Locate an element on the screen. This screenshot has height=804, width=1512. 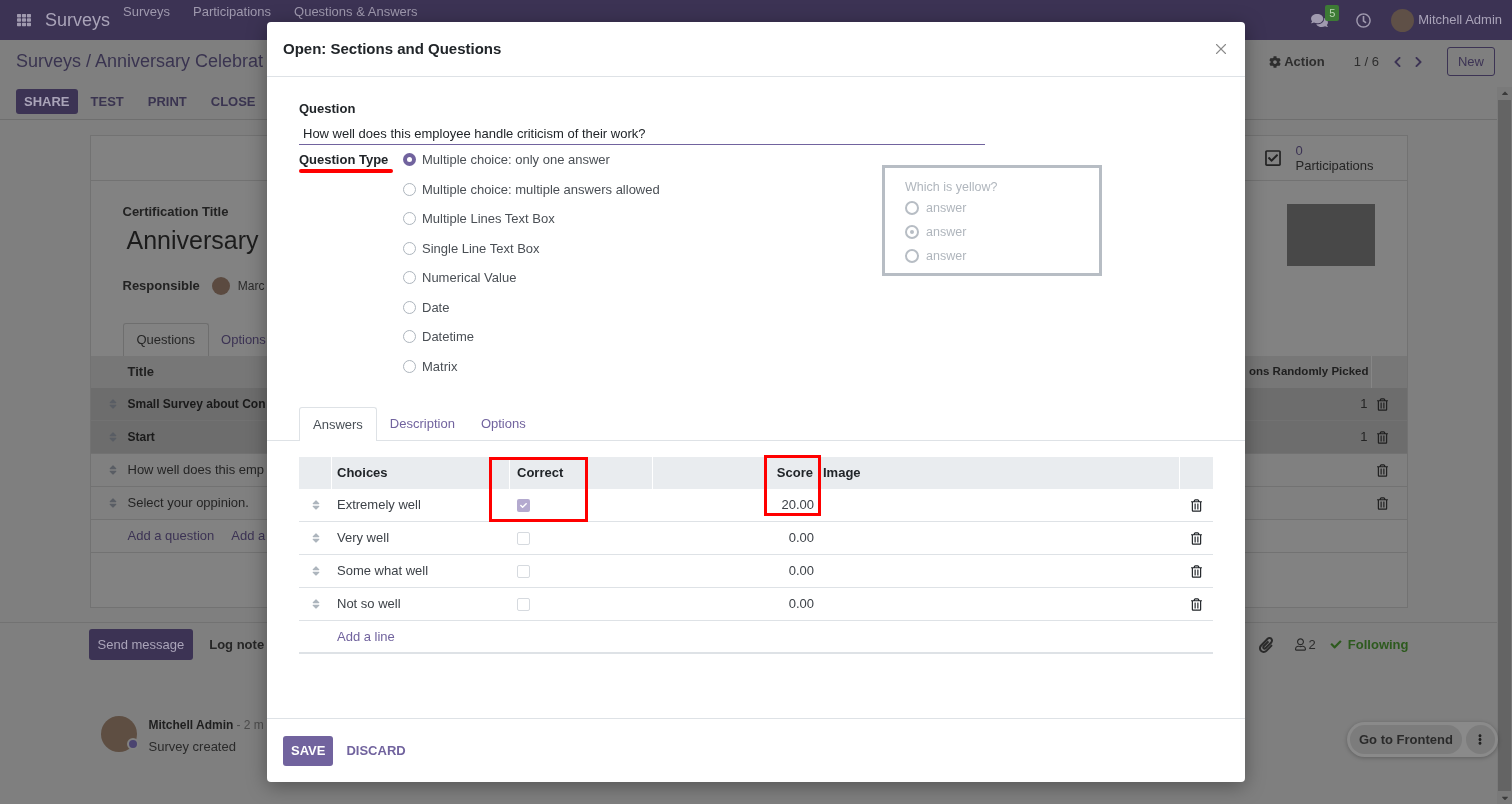
pager-counter: 1 / 6 is located at coordinates (1366, 61).